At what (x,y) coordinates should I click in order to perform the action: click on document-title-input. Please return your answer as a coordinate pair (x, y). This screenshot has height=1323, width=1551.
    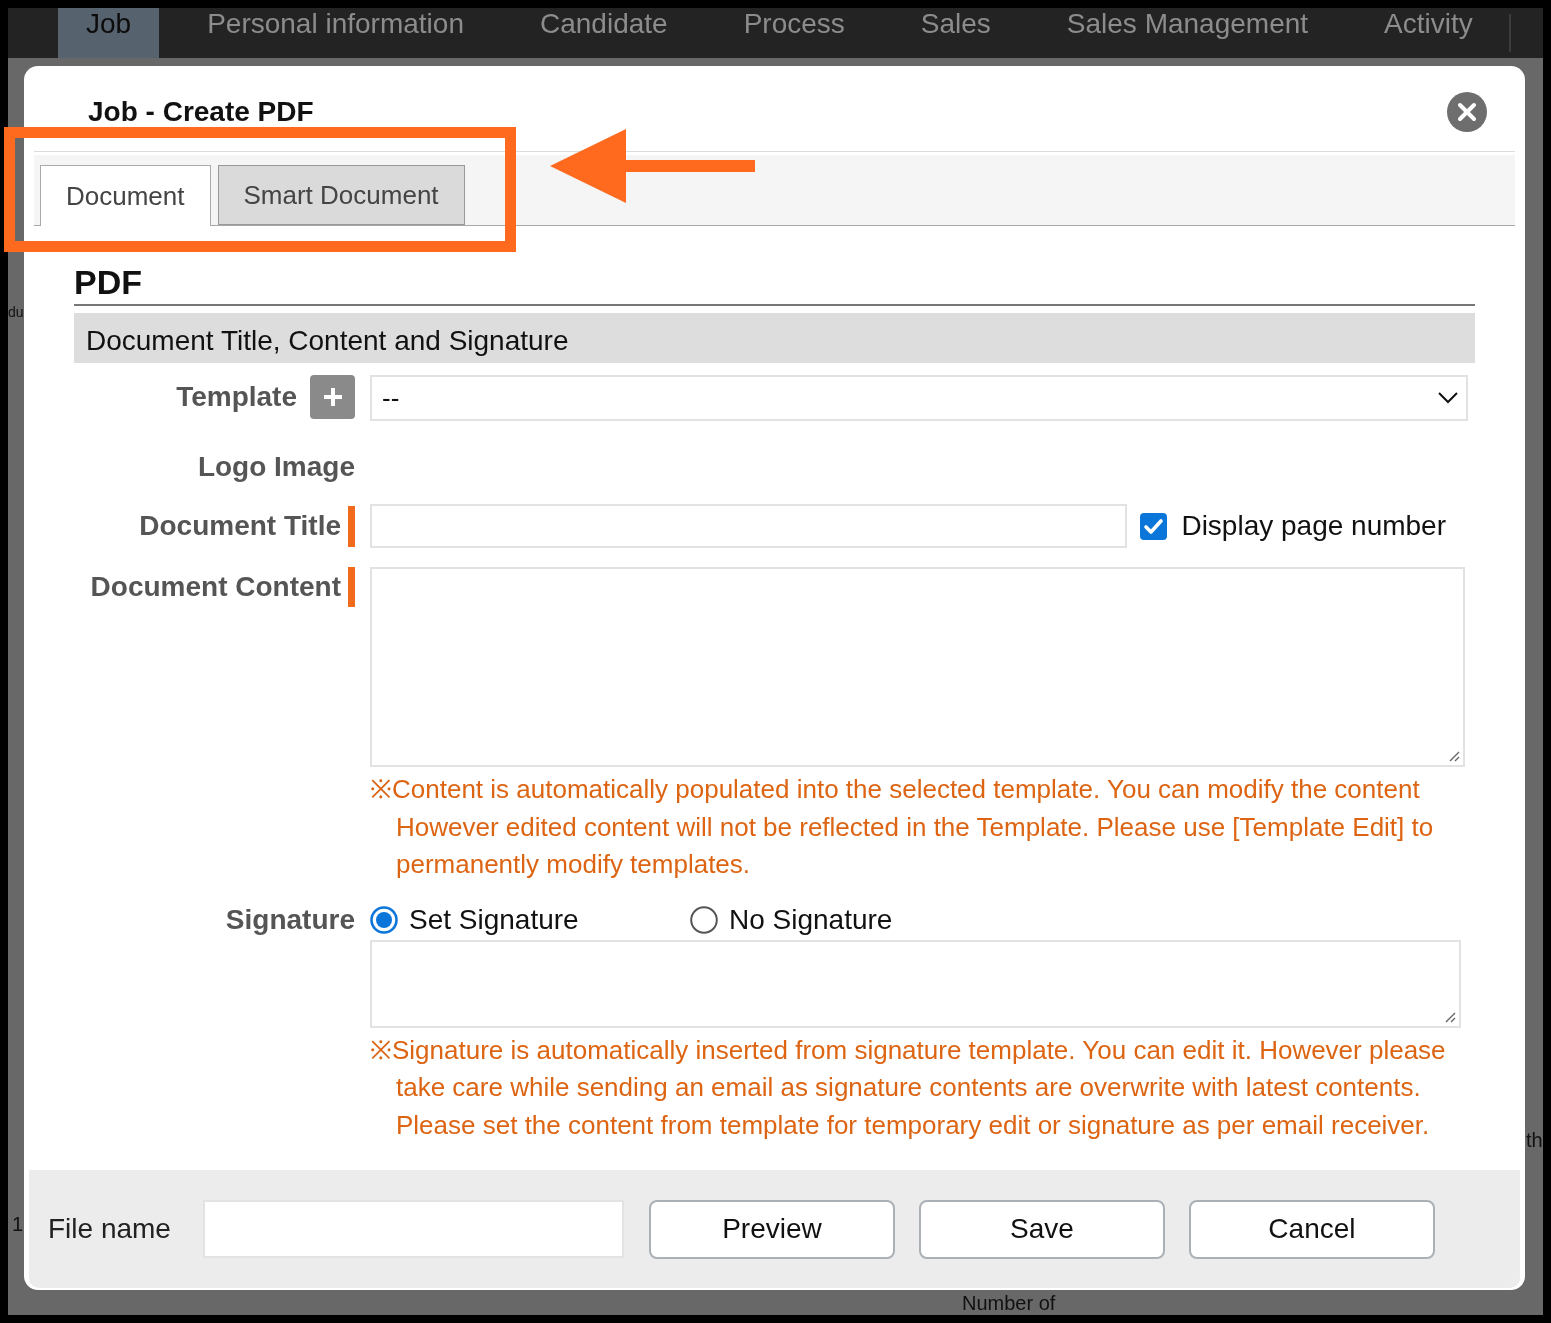
    Looking at the image, I should click on (749, 526).